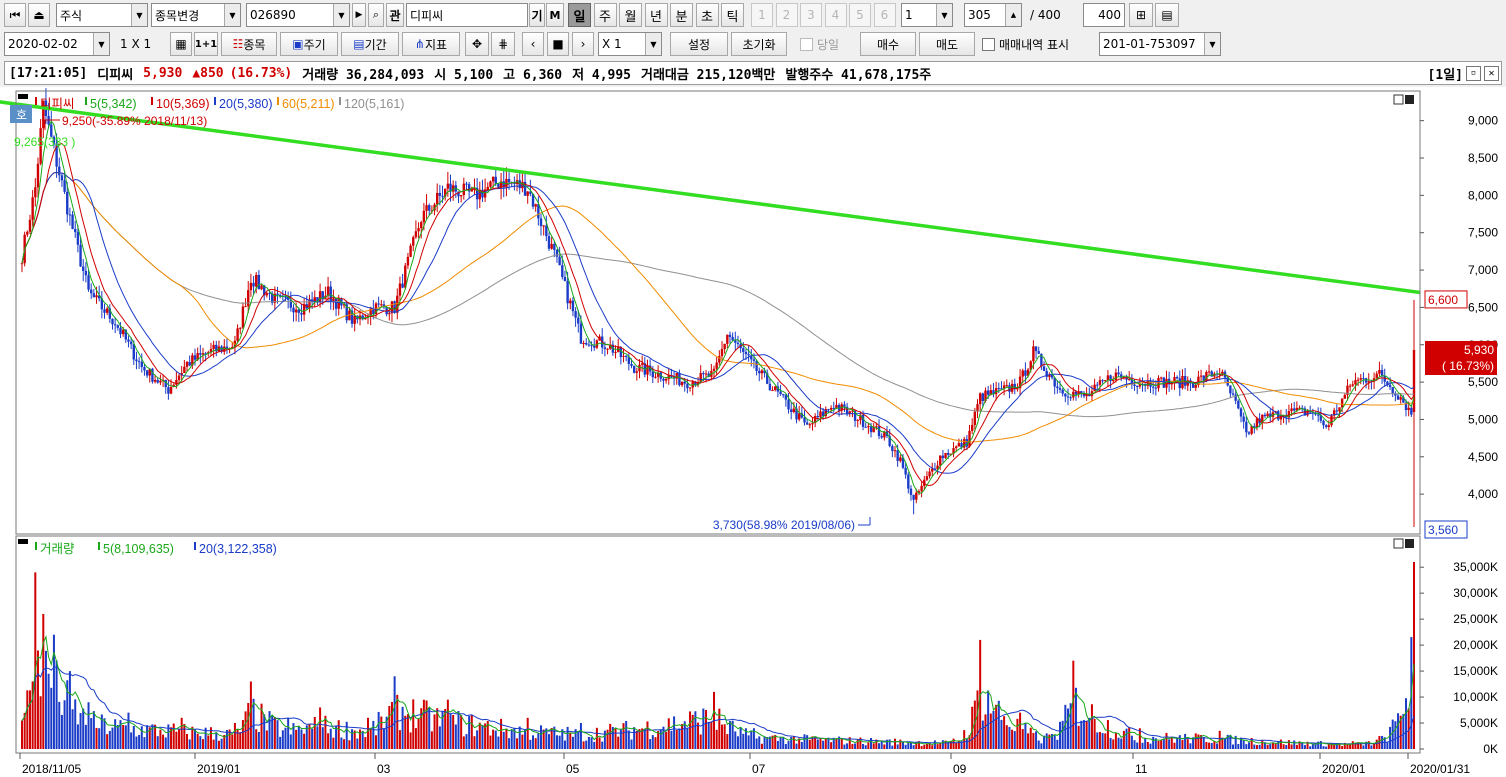 The image size is (1506, 777). Describe the element at coordinates (947, 44) in the screenshot. I see `sell-button: 매도` at that location.